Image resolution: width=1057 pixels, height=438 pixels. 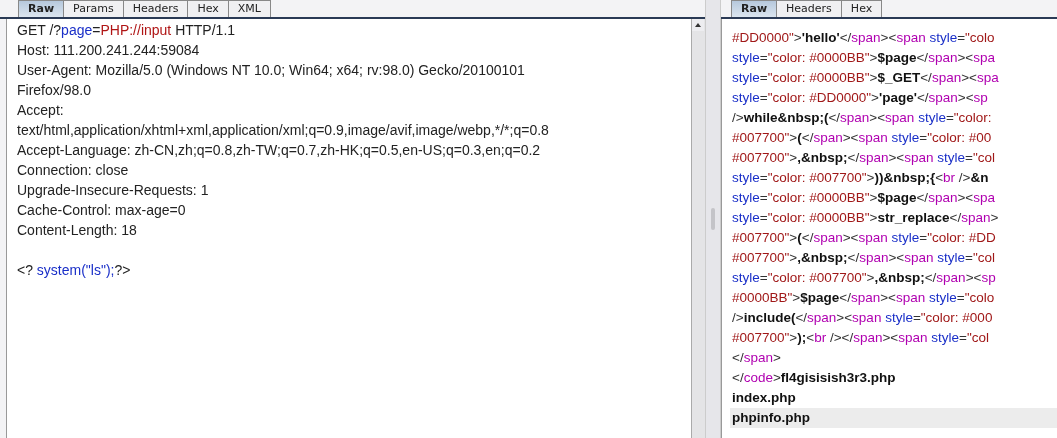 I want to click on response-line: style="color: #007700">,&nbsp;</span><sp, so click(x=864, y=278).